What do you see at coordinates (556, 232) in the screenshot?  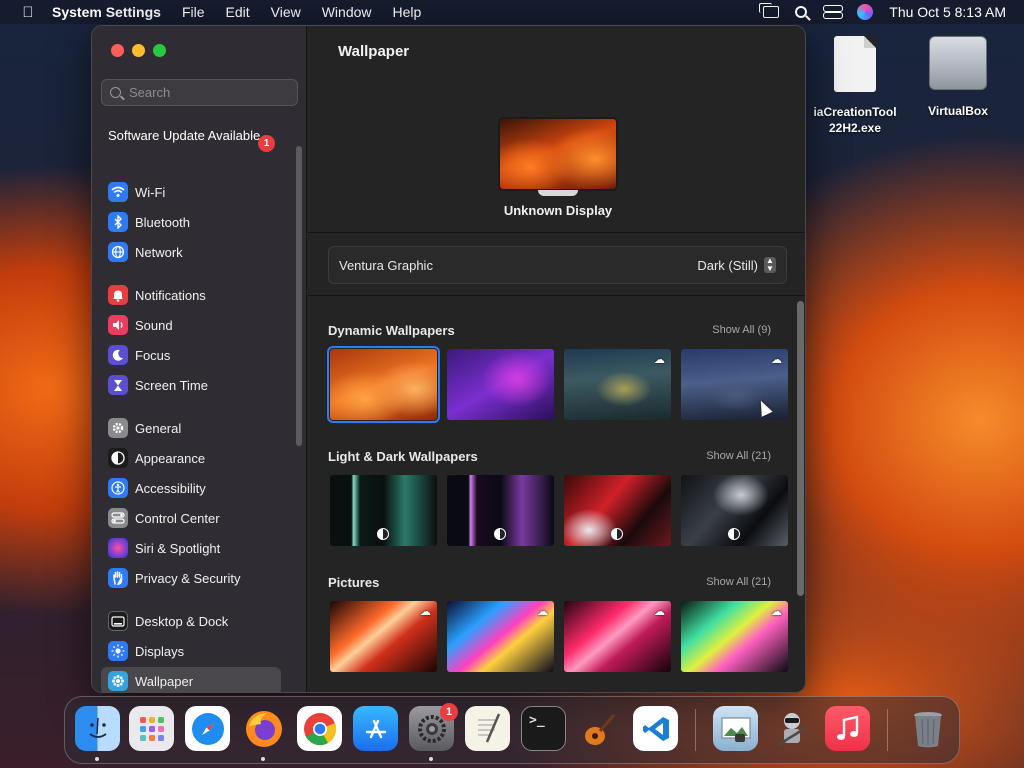 I see `divider` at bounding box center [556, 232].